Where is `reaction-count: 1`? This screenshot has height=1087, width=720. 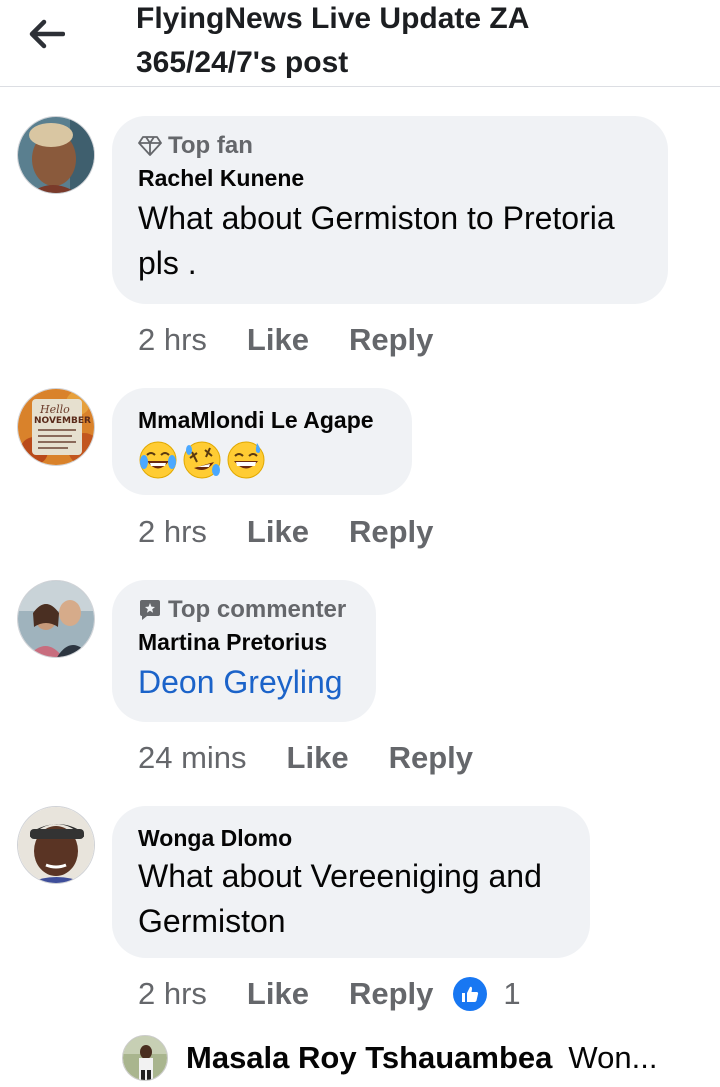
reaction-count: 1 is located at coordinates (512, 993).